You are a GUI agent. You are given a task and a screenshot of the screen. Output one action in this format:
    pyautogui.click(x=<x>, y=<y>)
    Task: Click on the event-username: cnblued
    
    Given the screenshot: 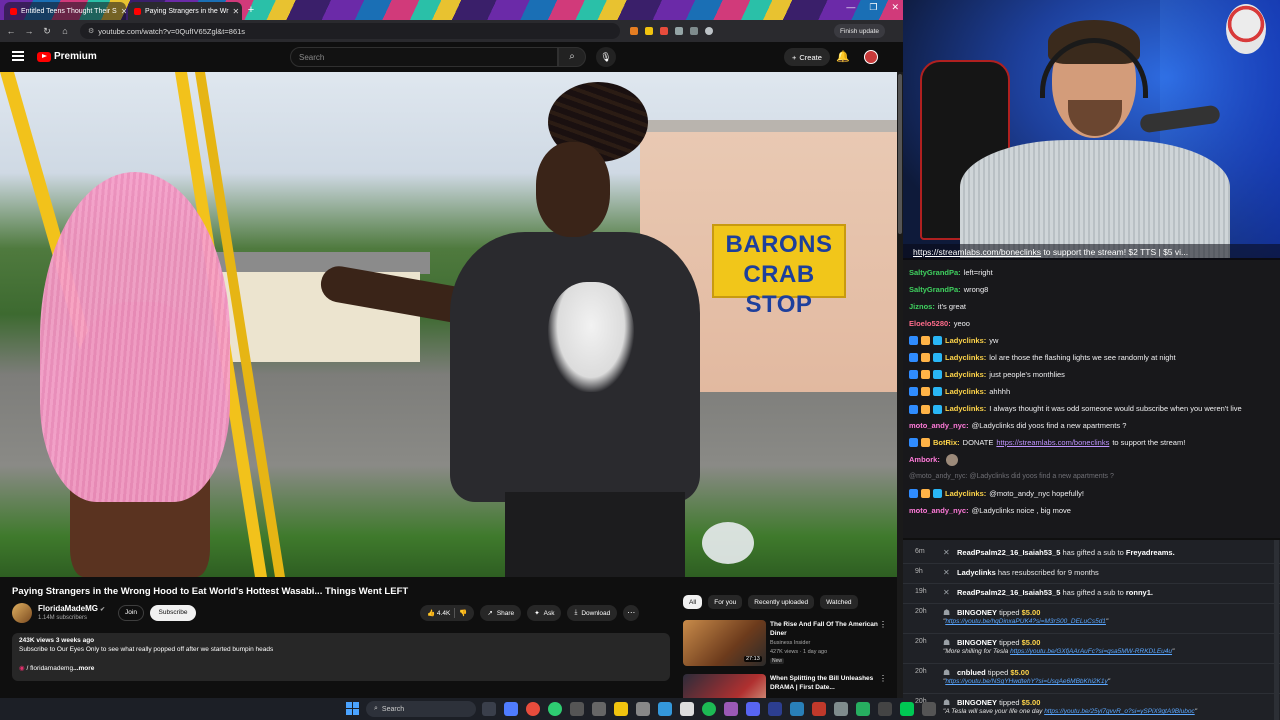 What is the action you would take?
    pyautogui.click(x=971, y=672)
    